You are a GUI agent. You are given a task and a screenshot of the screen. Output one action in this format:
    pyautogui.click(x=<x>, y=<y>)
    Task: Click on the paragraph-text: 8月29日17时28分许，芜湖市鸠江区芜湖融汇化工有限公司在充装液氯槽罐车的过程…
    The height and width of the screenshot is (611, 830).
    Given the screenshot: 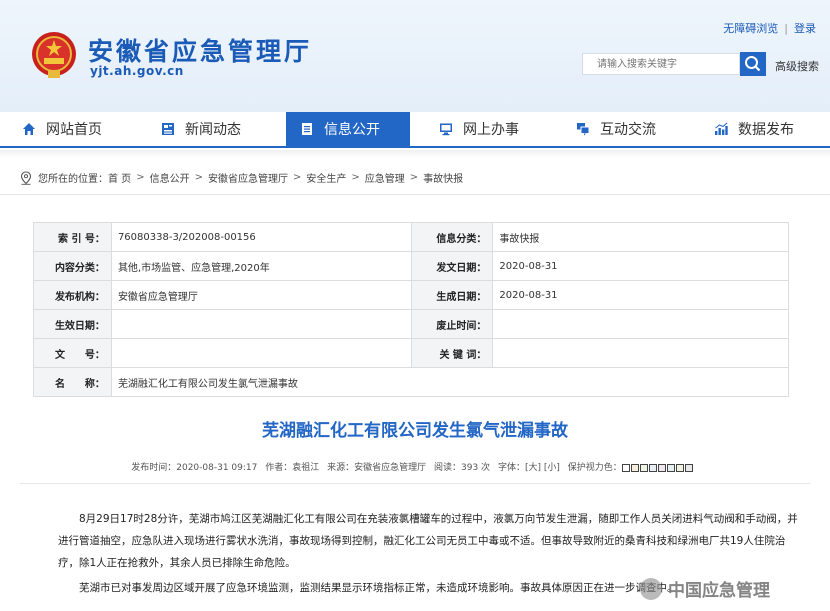 What is the action you would take?
    pyautogui.click(x=428, y=541)
    